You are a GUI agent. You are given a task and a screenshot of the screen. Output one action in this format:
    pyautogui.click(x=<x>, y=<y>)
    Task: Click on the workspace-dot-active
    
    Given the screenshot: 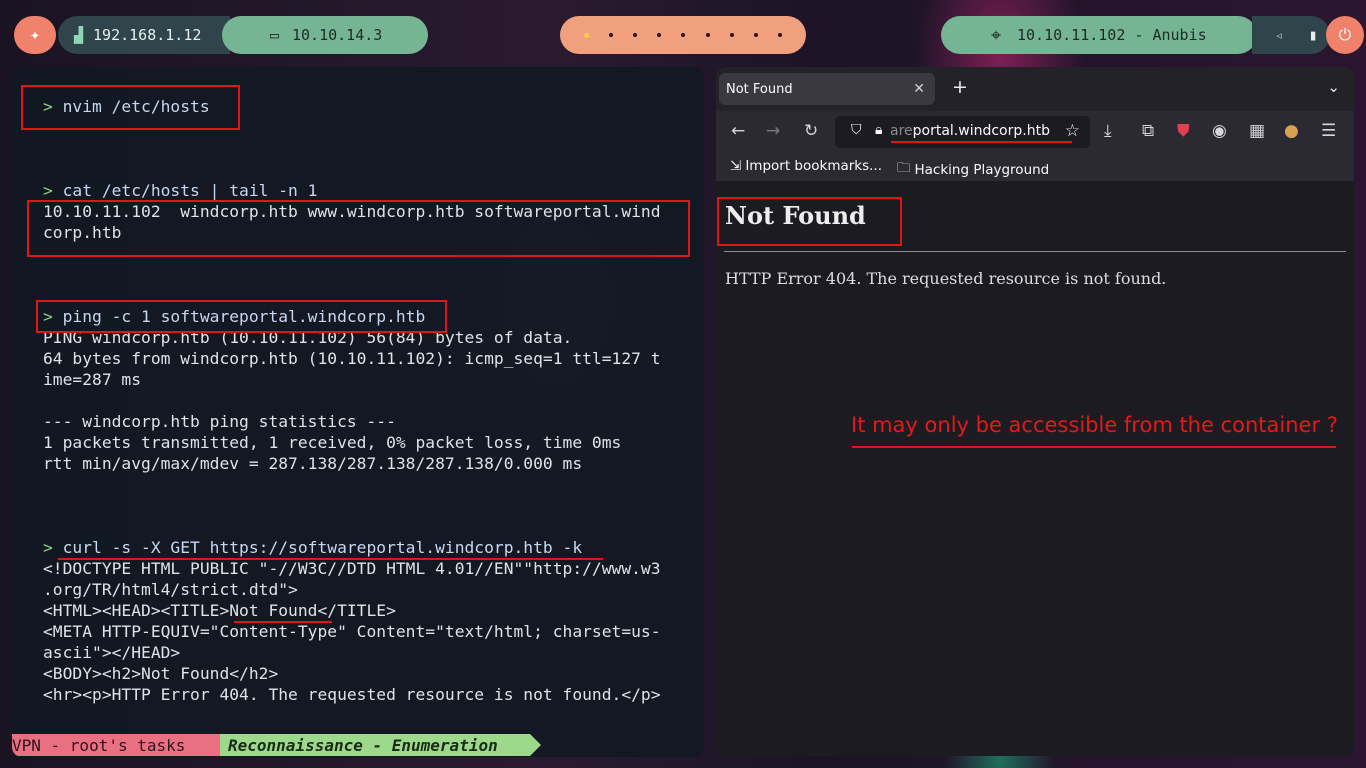 What is the action you would take?
    pyautogui.click(x=587, y=35)
    